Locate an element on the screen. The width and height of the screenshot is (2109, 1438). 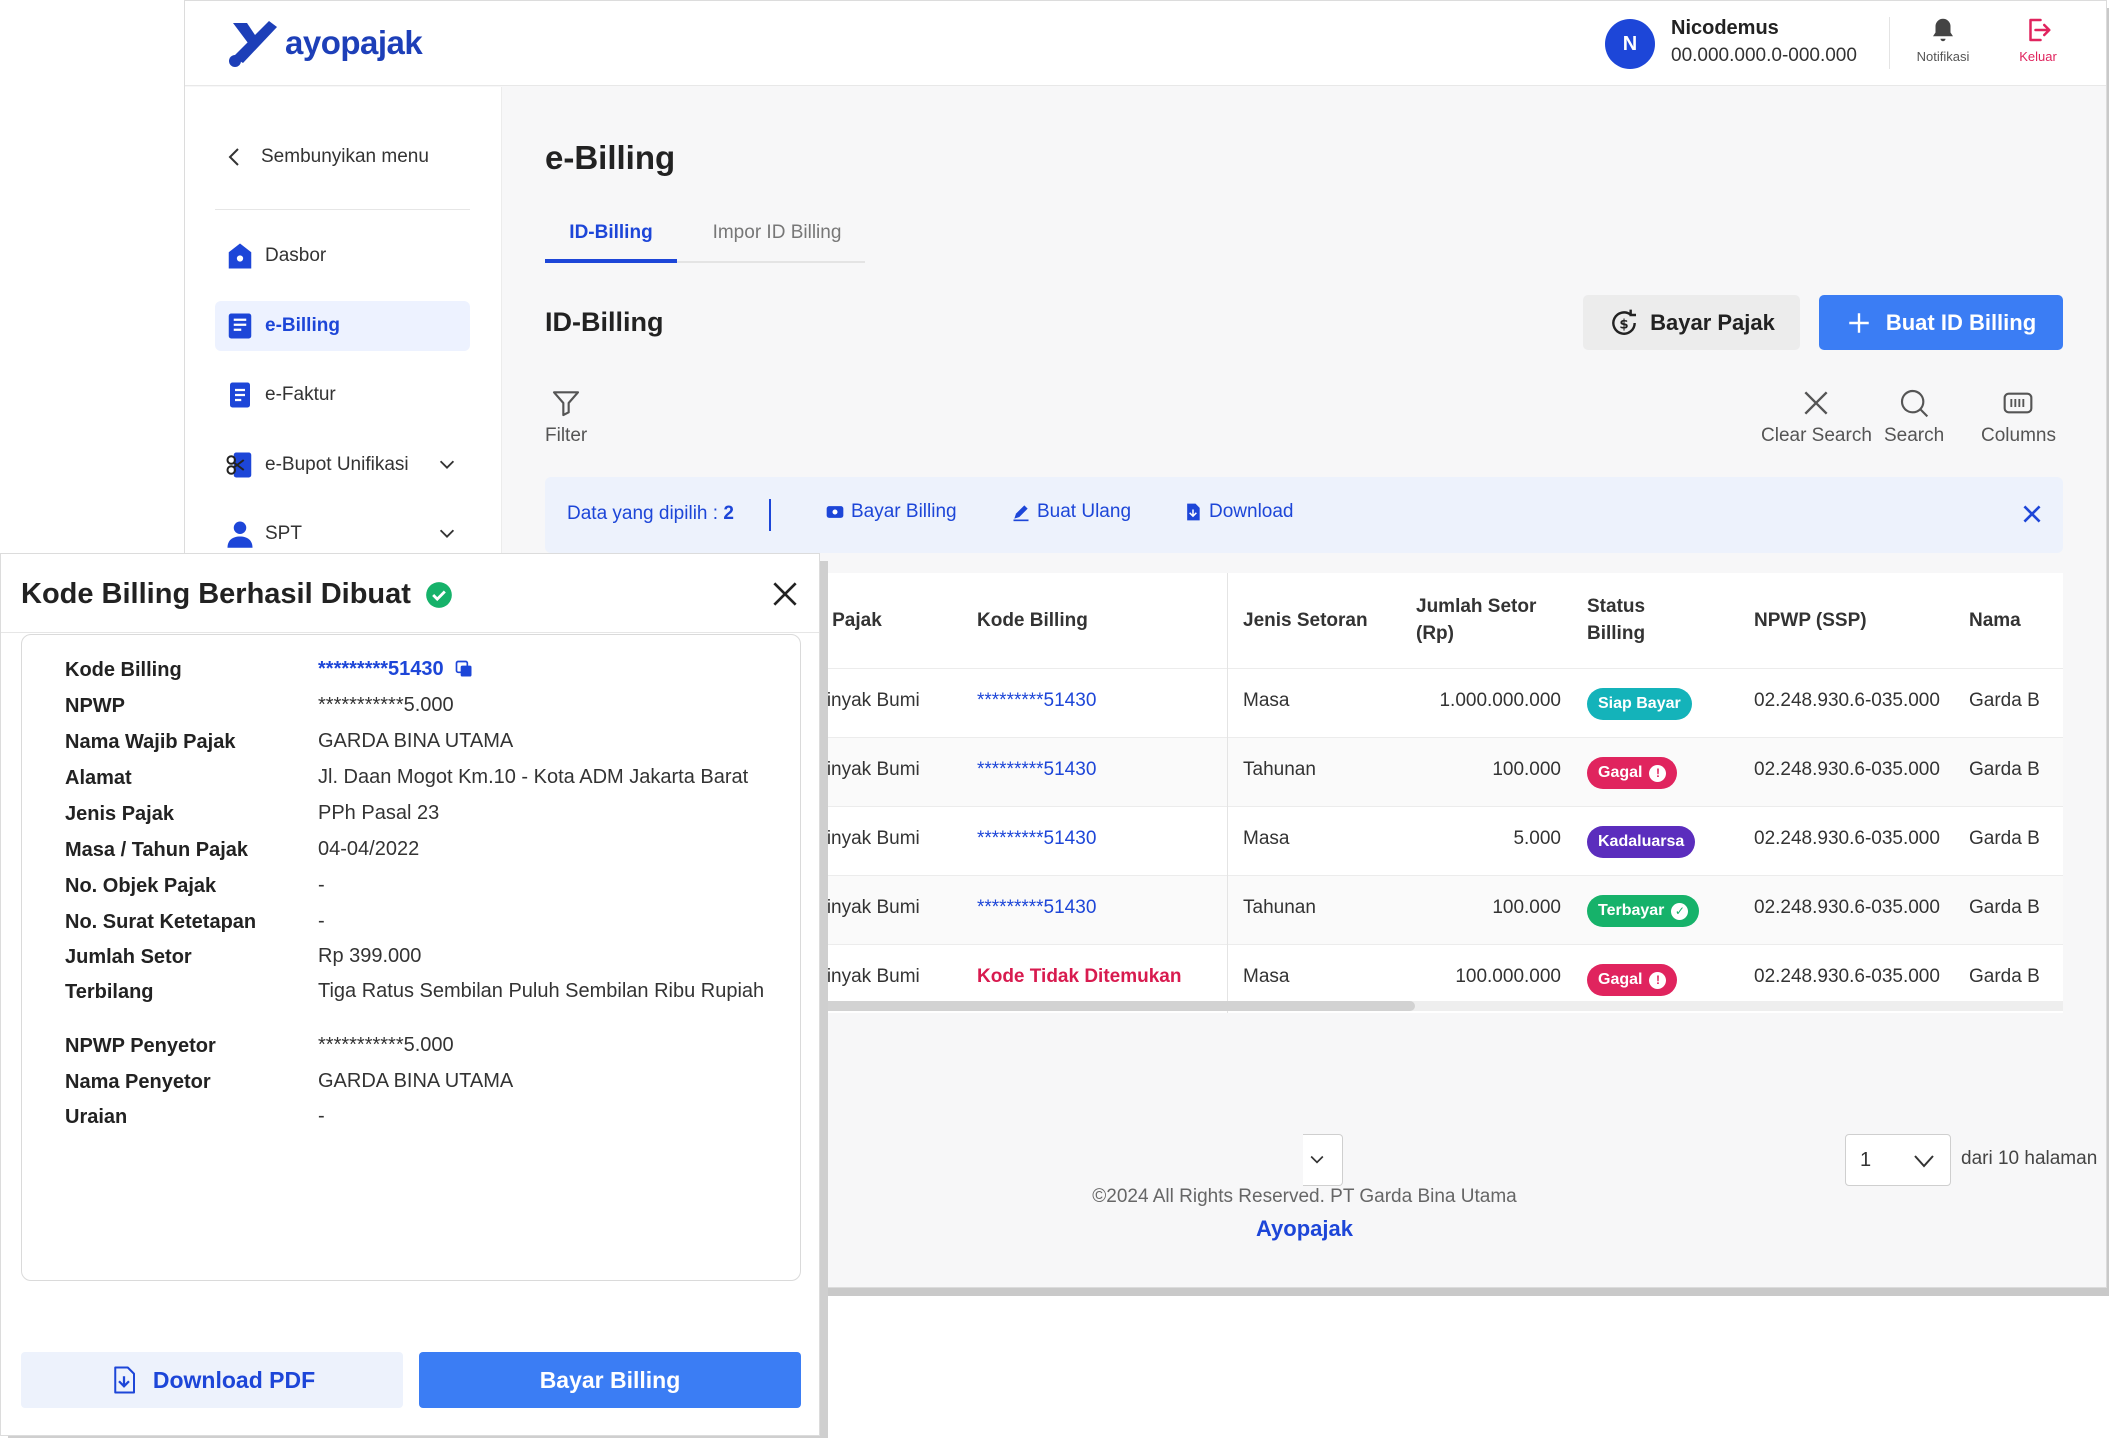
modal-title: Kode Billing Berhasil Dibuat is located at coordinates (237, 594).